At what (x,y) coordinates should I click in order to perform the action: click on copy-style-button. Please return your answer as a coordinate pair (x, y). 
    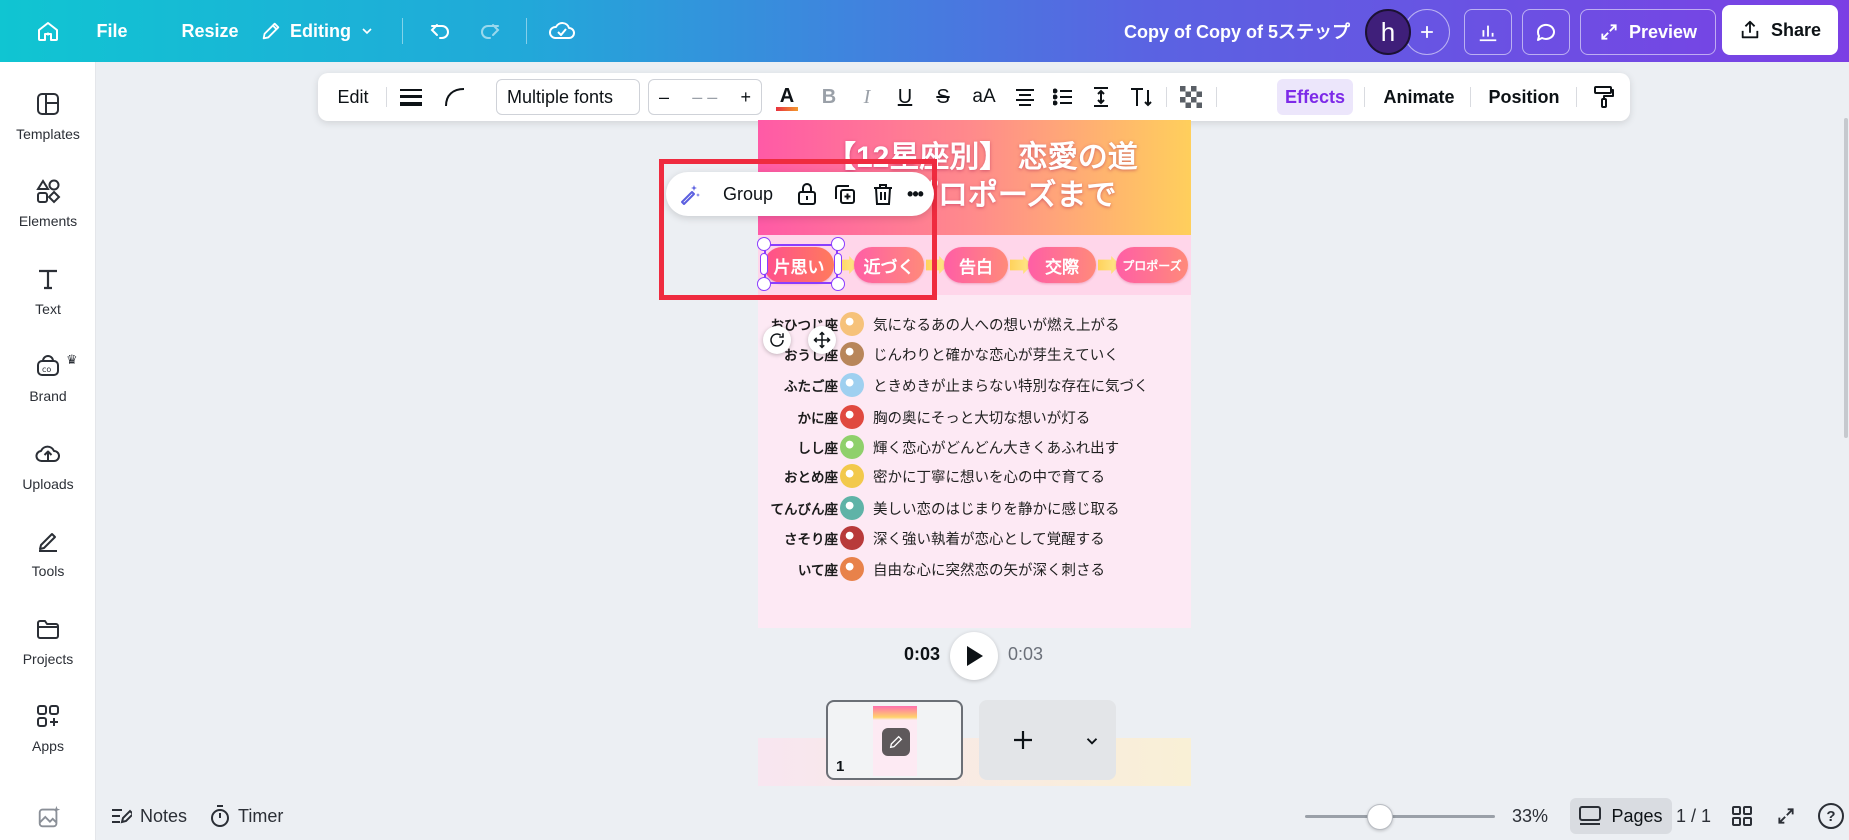
    Looking at the image, I should click on (1604, 97).